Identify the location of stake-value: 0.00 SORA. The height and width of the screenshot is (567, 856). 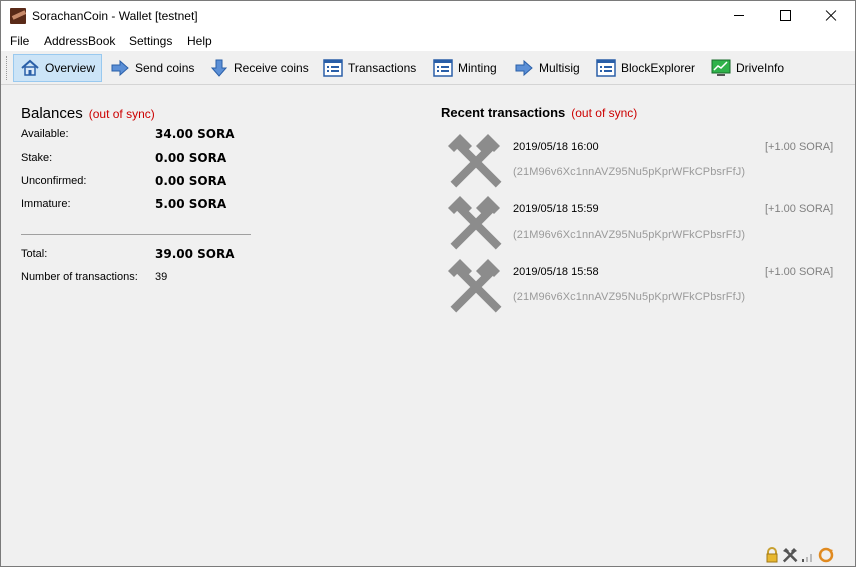
(191, 158).